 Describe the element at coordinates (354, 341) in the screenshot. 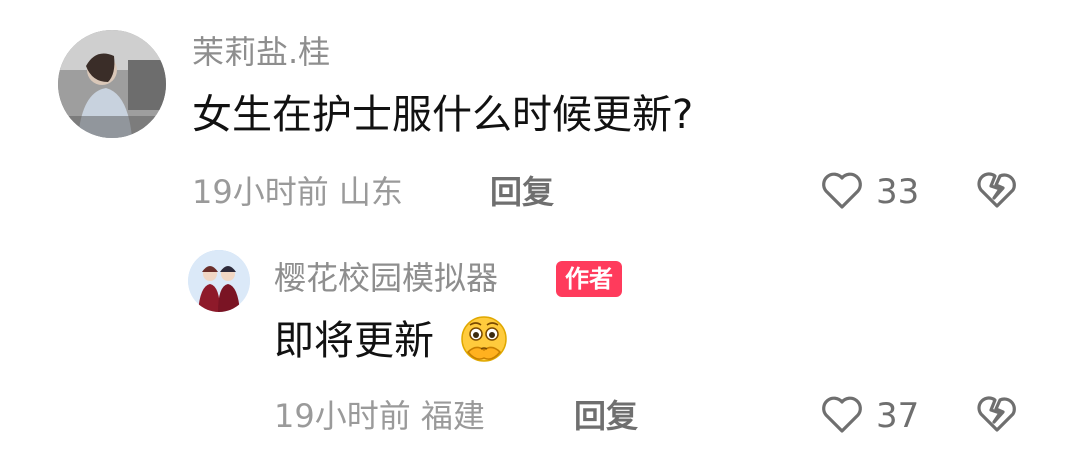

I see `reply-text: 即将更新` at that location.